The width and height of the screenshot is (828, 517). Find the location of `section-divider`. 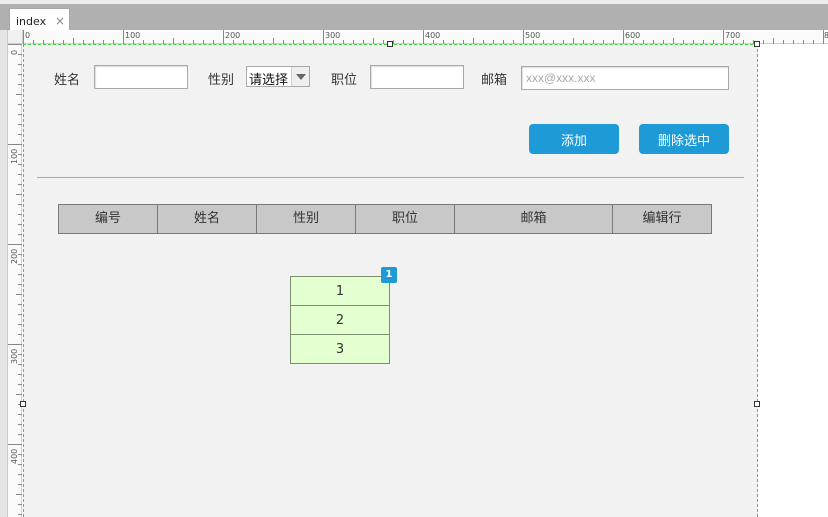

section-divider is located at coordinates (390, 177).